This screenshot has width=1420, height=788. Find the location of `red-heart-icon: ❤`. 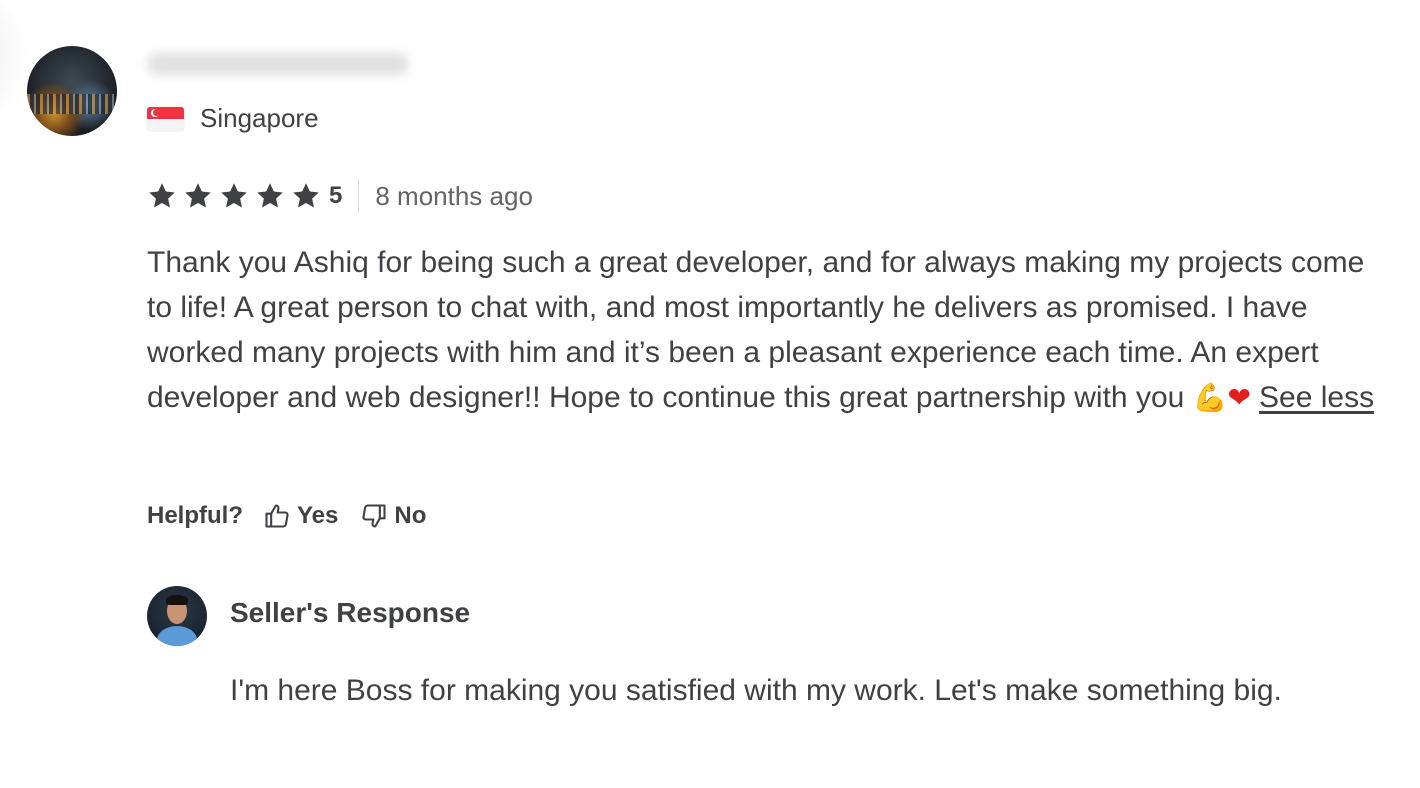

red-heart-icon: ❤ is located at coordinates (1239, 397).